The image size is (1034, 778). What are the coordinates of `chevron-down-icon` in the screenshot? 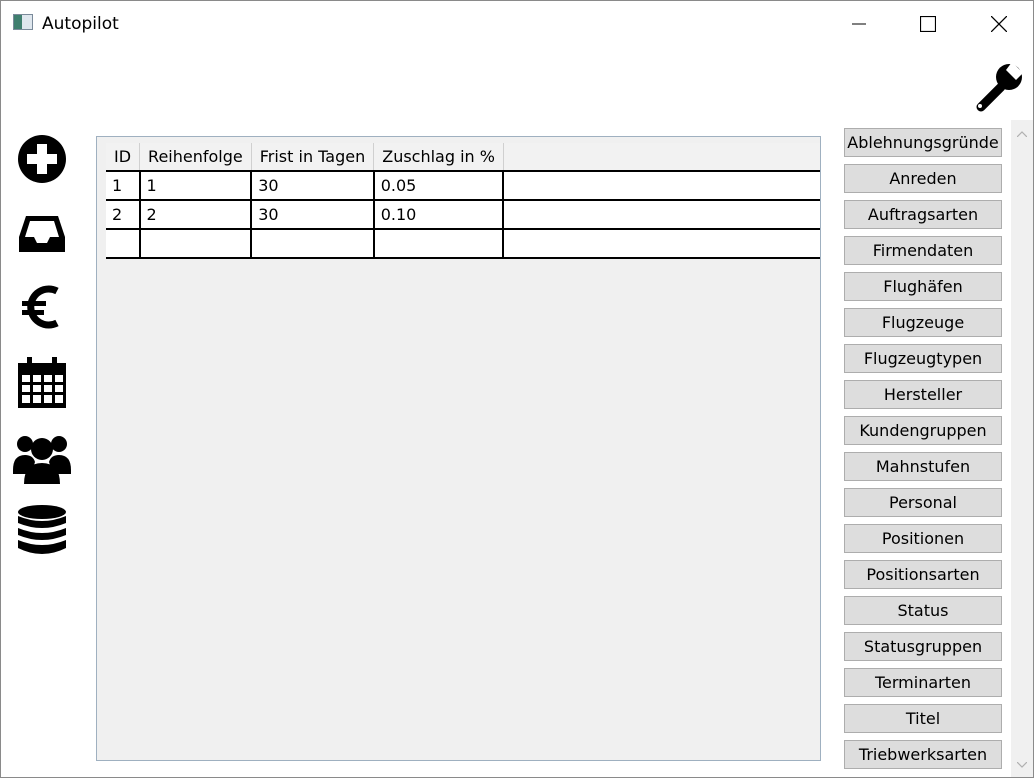 It's located at (1022, 765).